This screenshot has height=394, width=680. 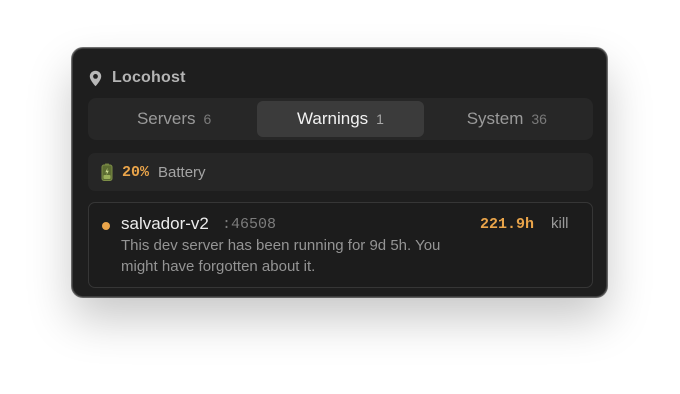 What do you see at coordinates (95, 78) in the screenshot?
I see `location-pin-icon` at bounding box center [95, 78].